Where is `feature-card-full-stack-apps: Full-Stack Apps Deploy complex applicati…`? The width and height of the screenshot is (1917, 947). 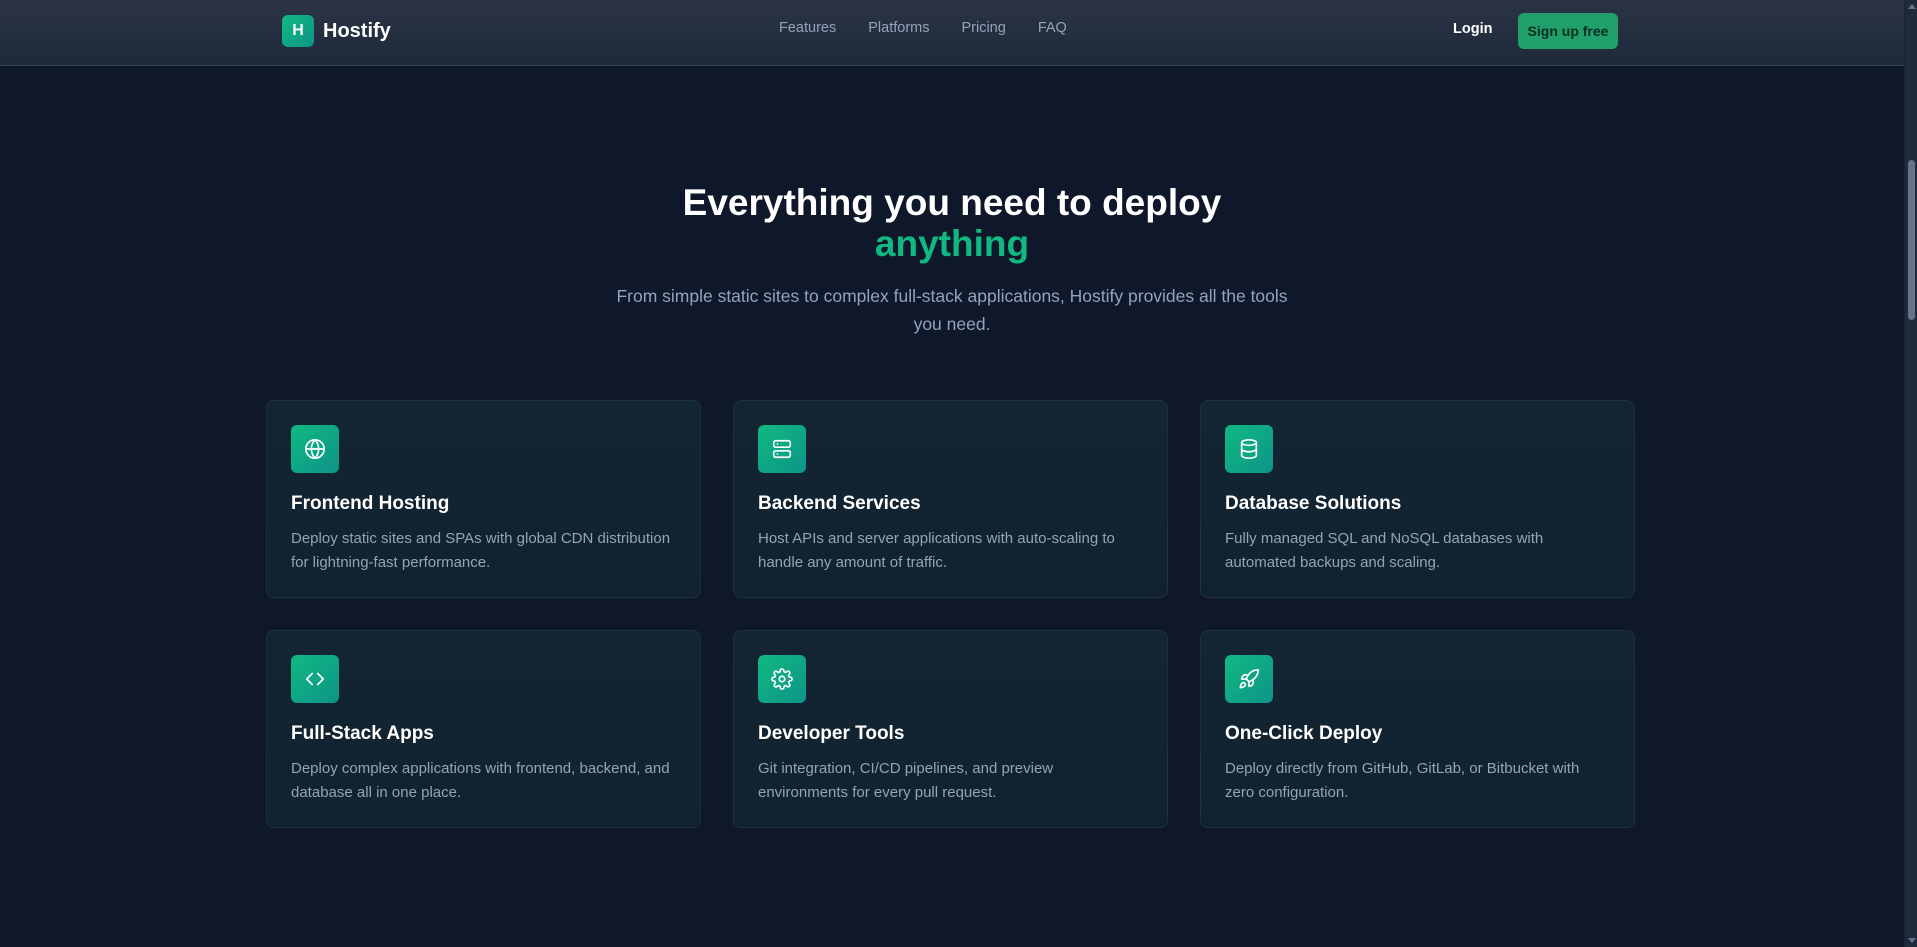
feature-card-full-stack-apps: Full-Stack Apps Deploy complex applicati… is located at coordinates (483, 729).